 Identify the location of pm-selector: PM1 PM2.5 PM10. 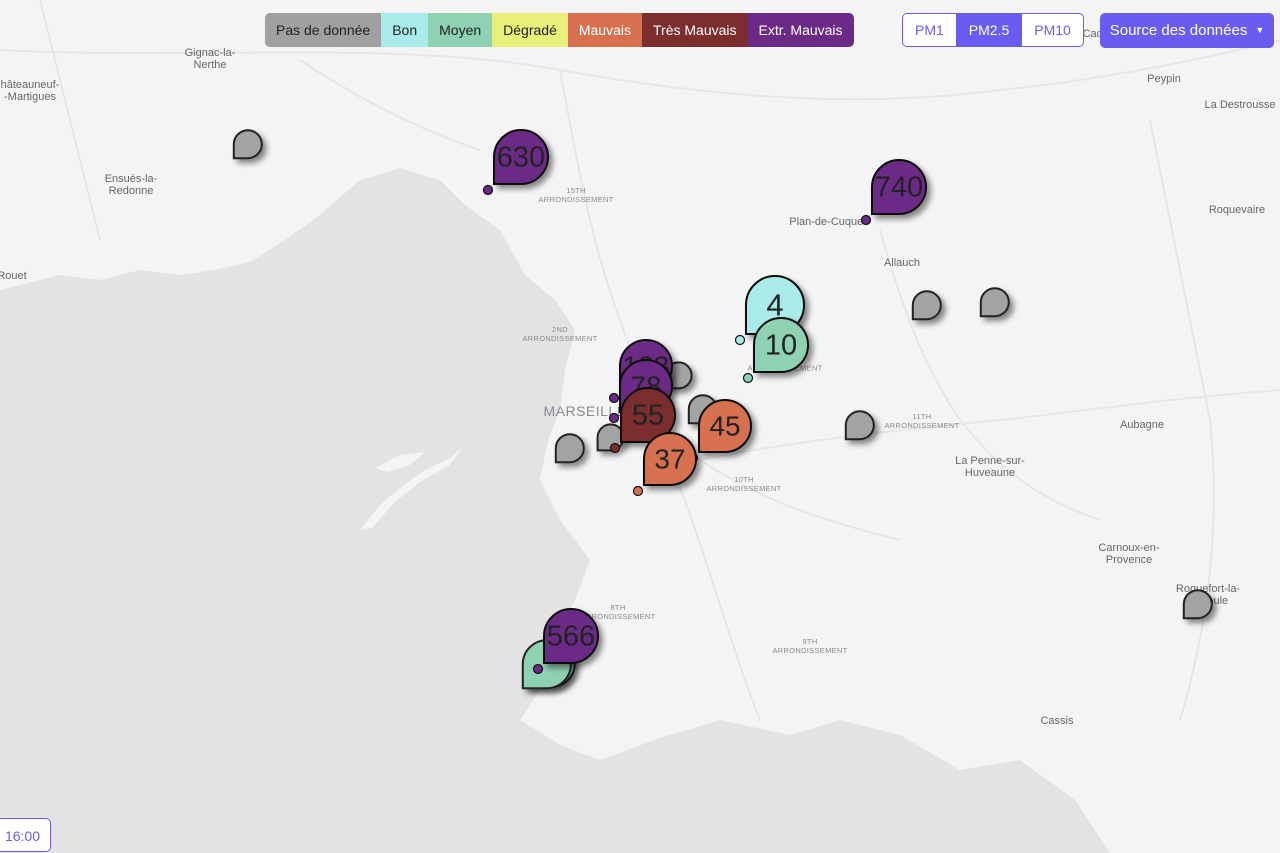
(993, 30).